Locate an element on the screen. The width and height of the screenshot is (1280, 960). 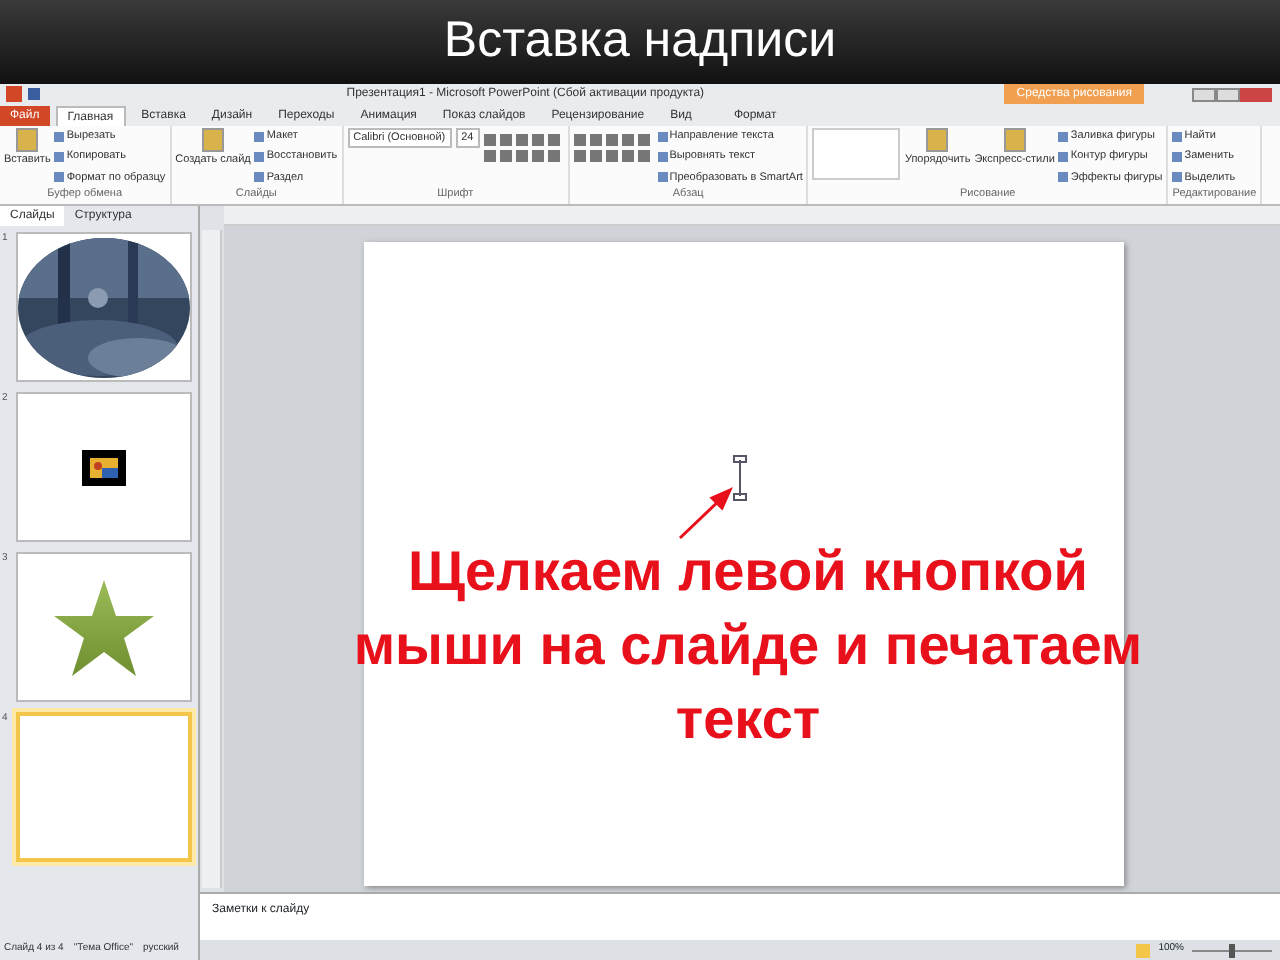
star-shape is located at coordinates (104, 627).